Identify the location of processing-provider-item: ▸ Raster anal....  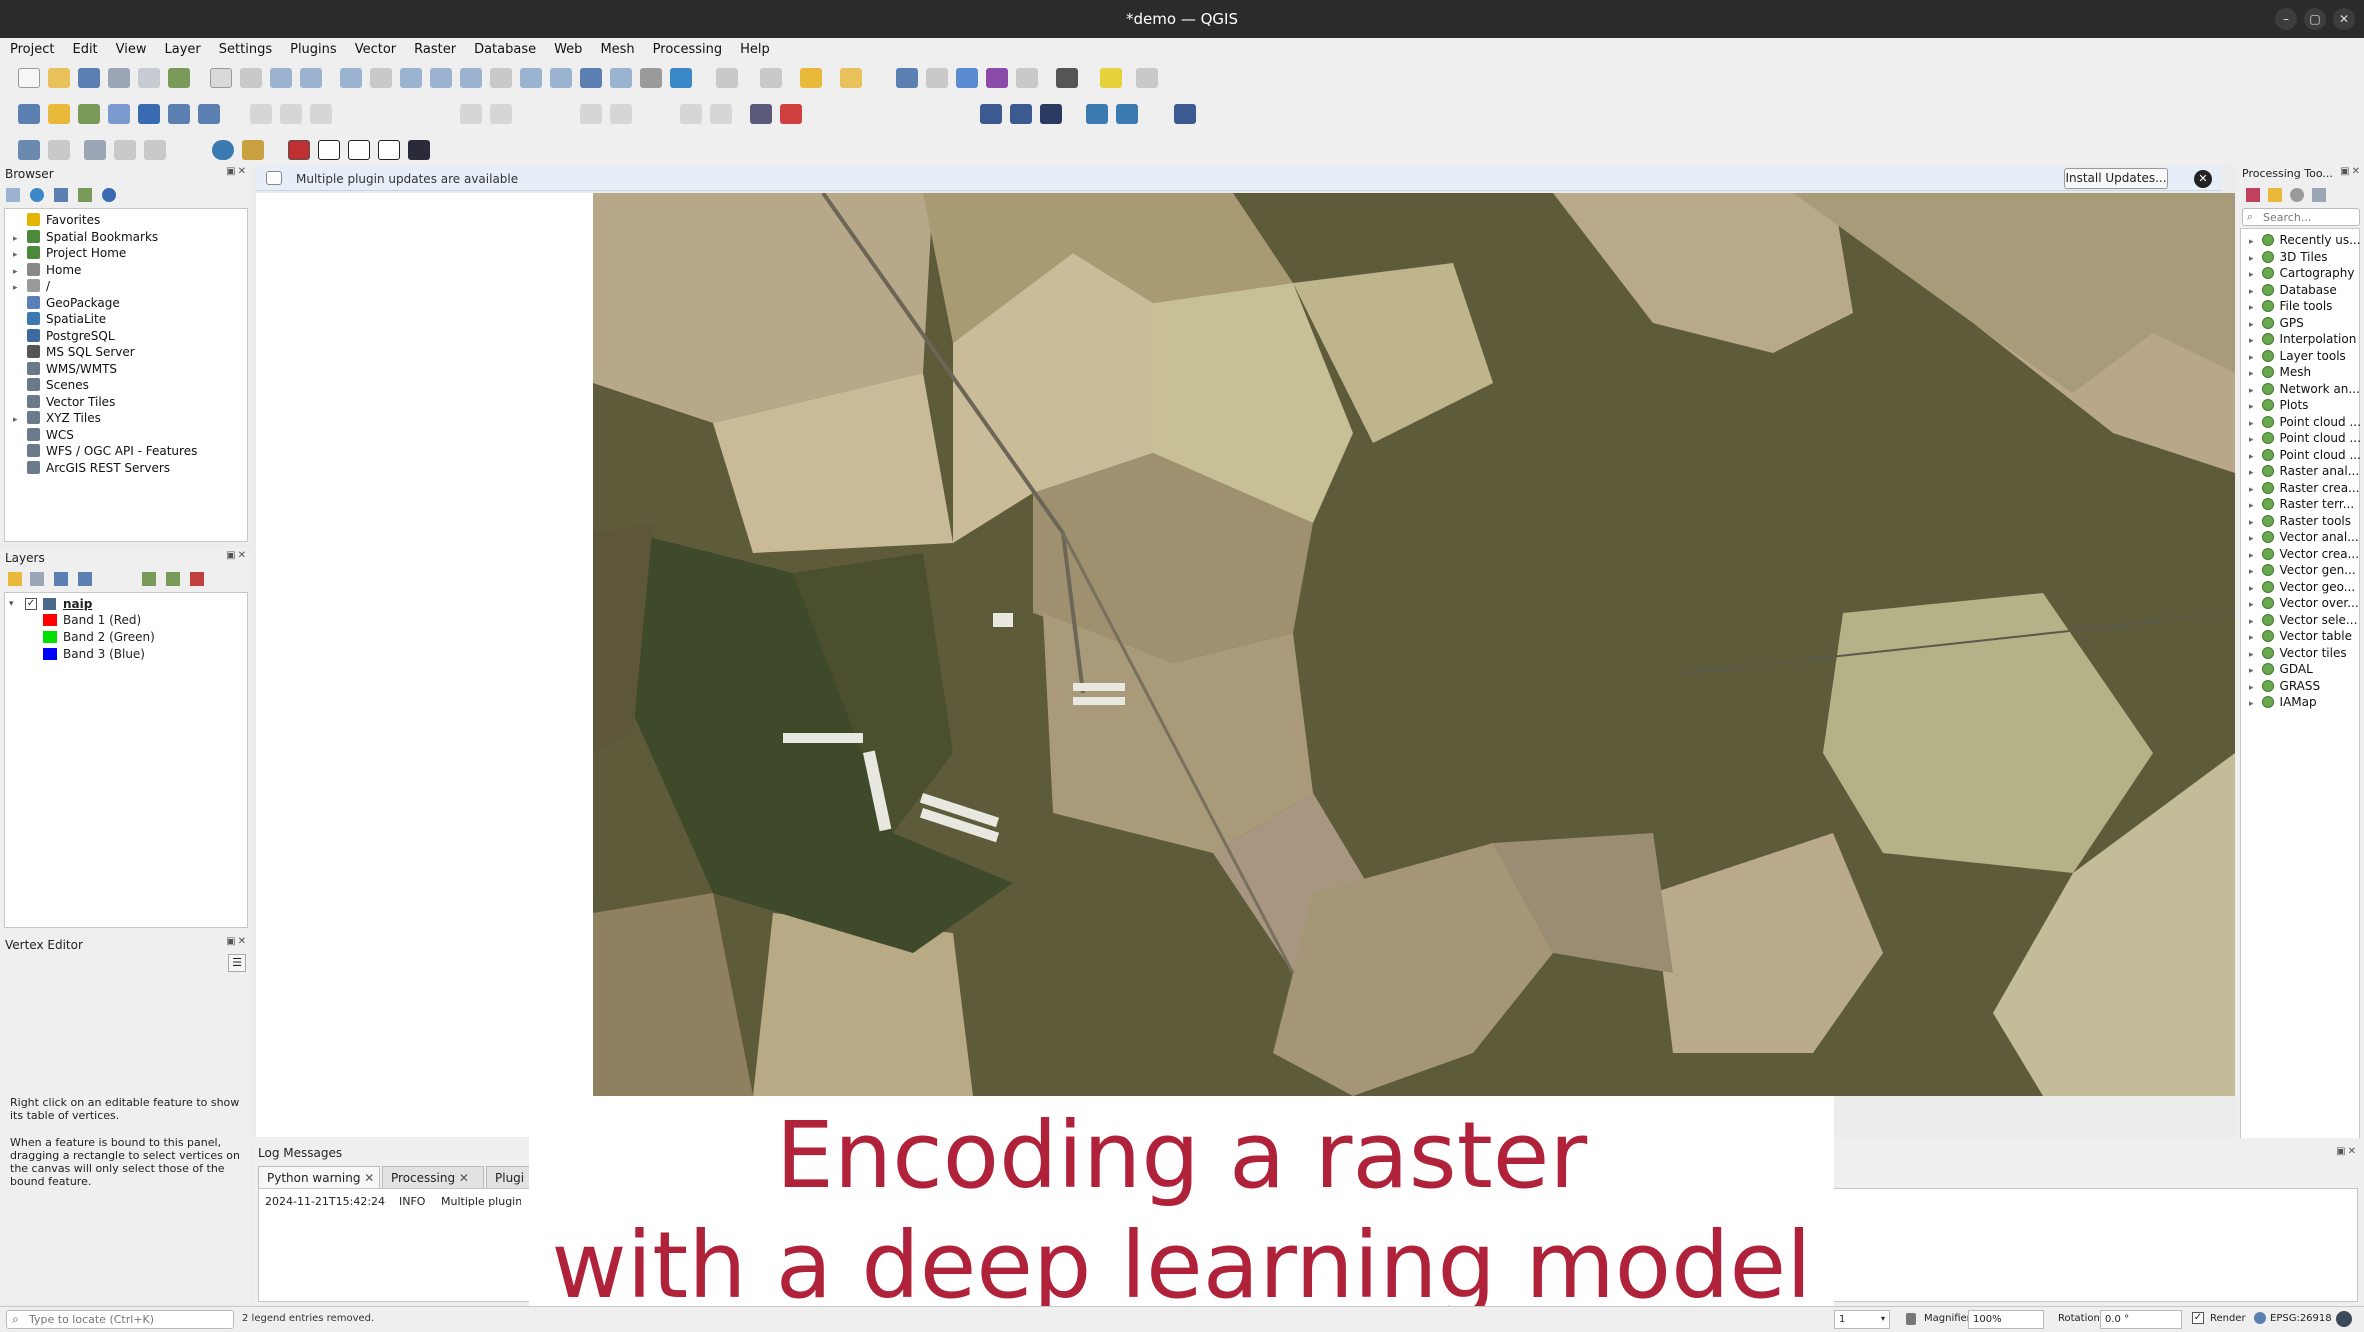
(2304, 472).